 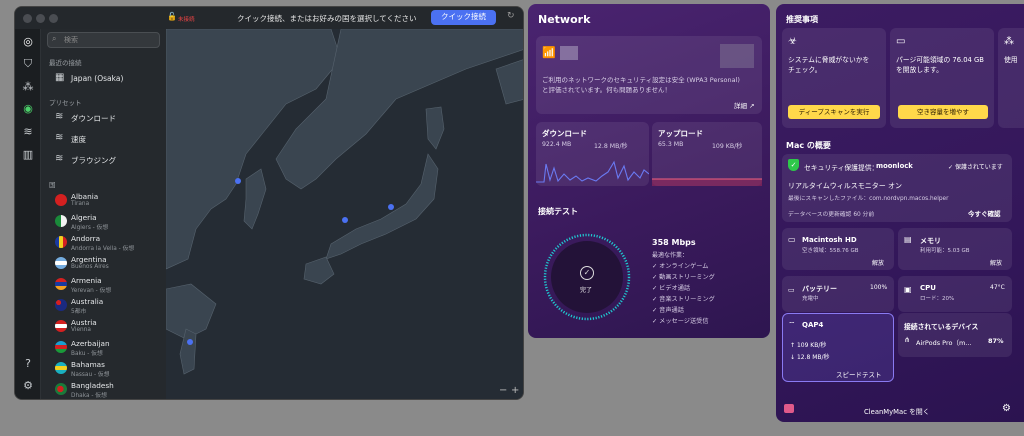 I want to click on country-city: Vienna, so click(x=81, y=330).